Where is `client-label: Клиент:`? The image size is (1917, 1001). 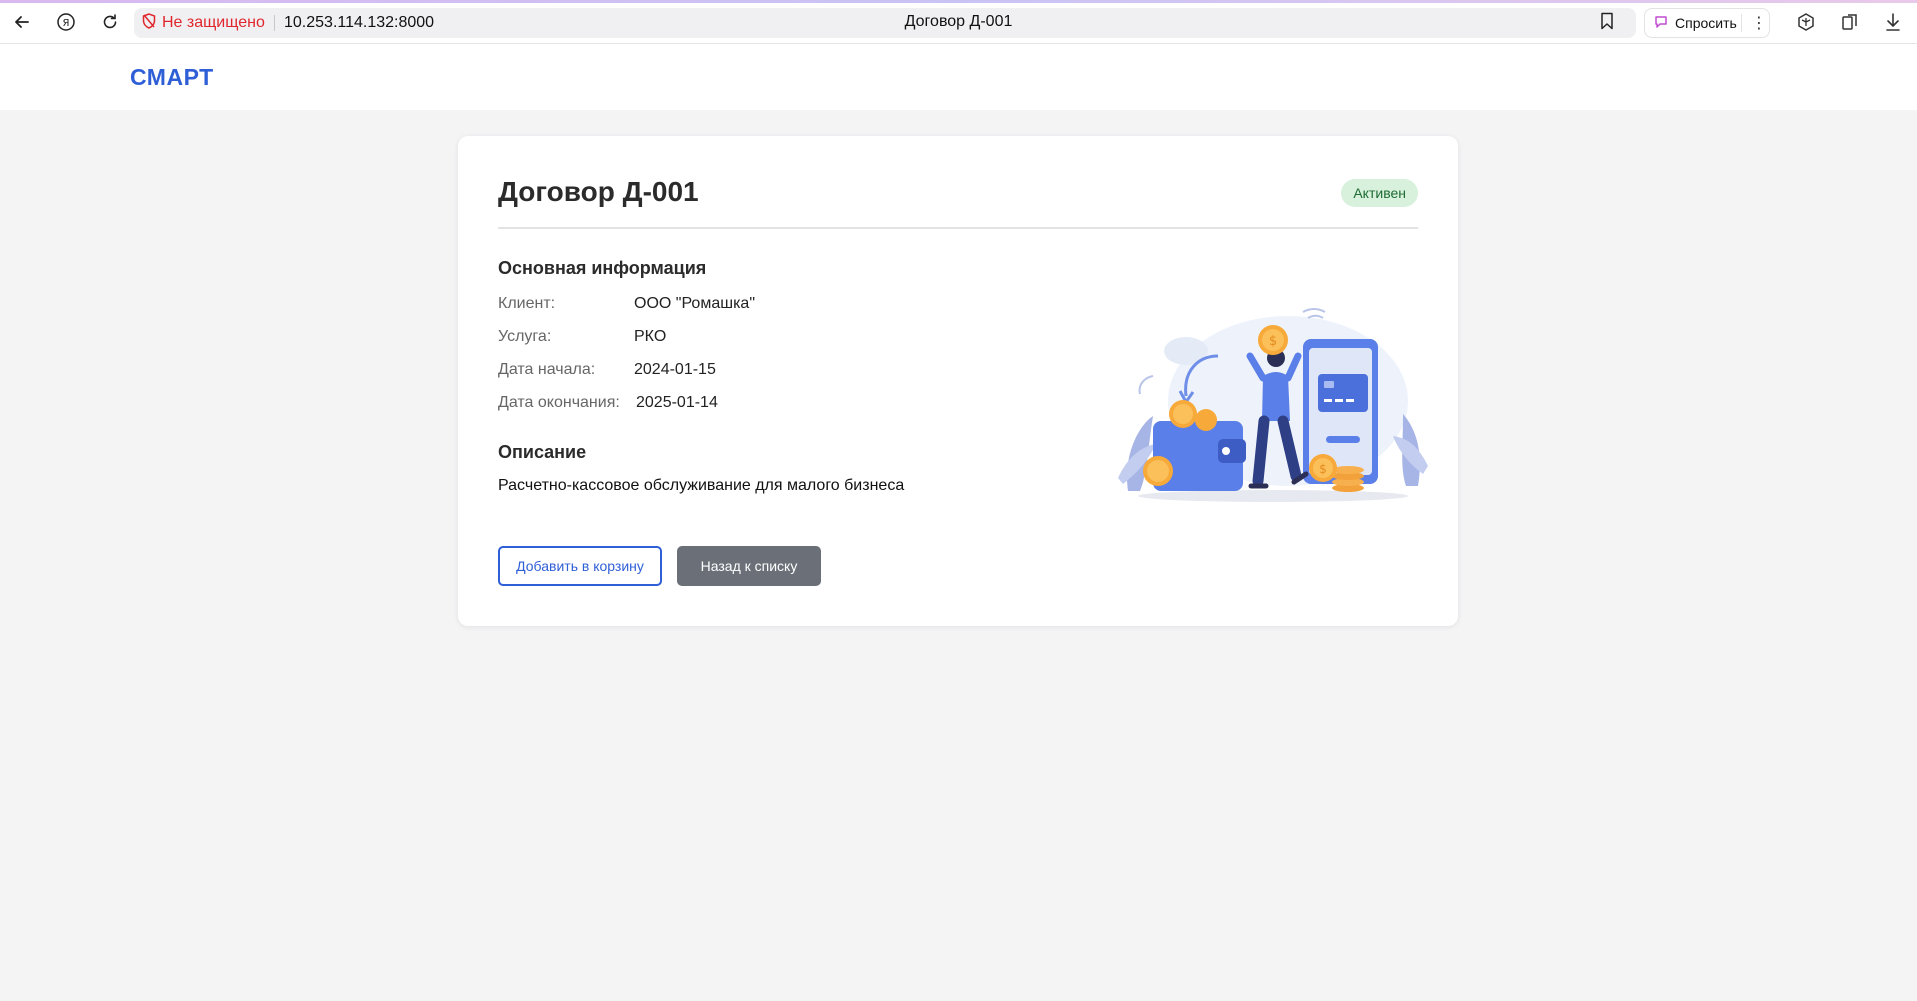
client-label: Клиент: is located at coordinates (527, 303).